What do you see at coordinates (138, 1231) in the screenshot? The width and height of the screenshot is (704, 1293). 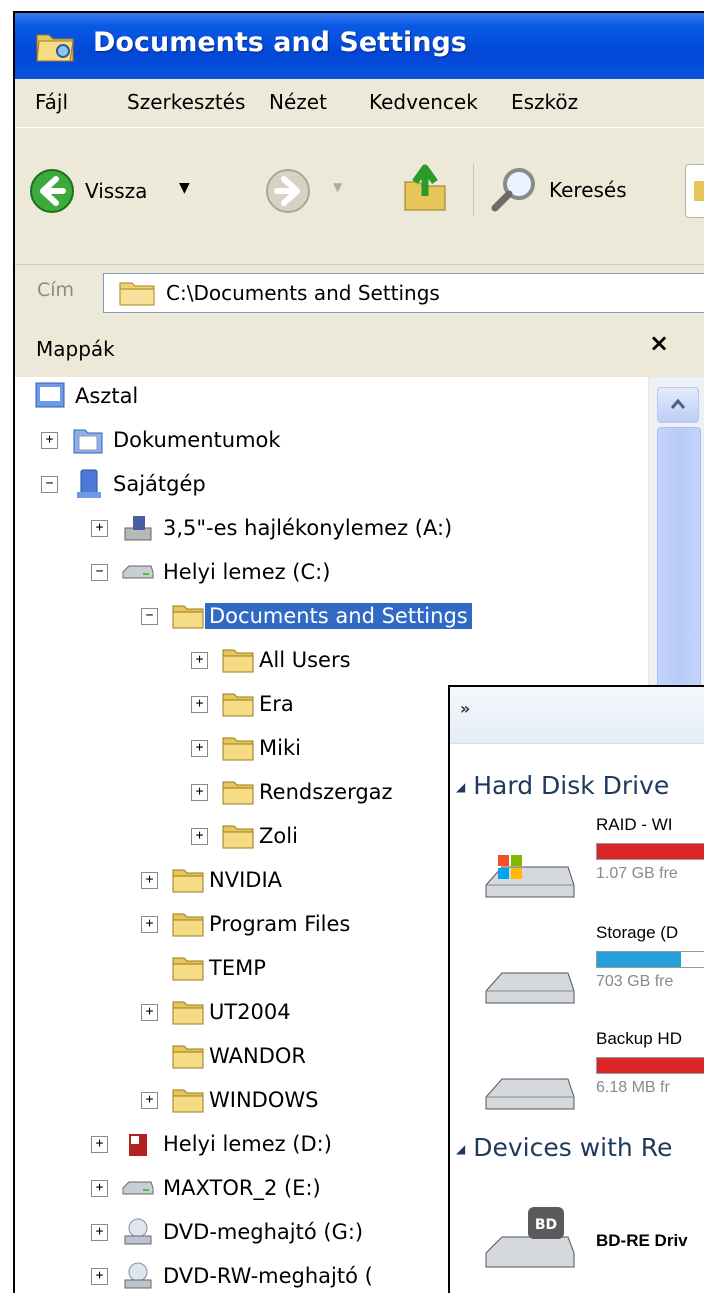 I see `dvd-drive-icon` at bounding box center [138, 1231].